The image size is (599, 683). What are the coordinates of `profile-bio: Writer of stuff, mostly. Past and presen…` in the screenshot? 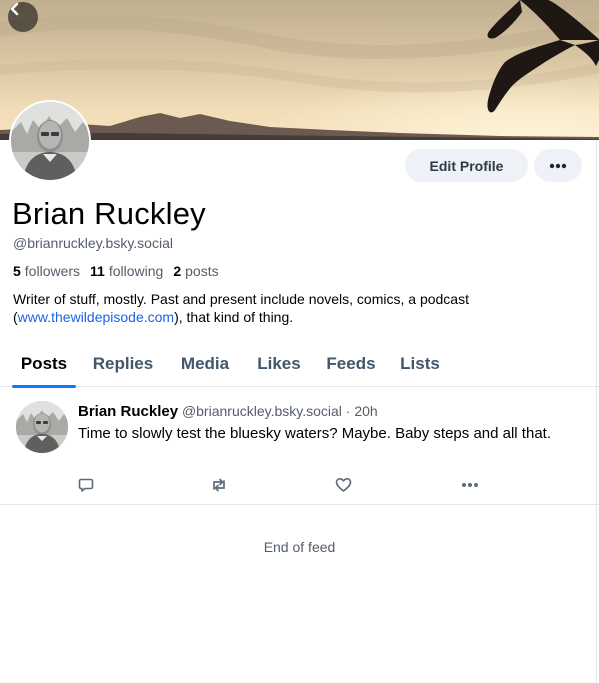 It's located at (293, 308).